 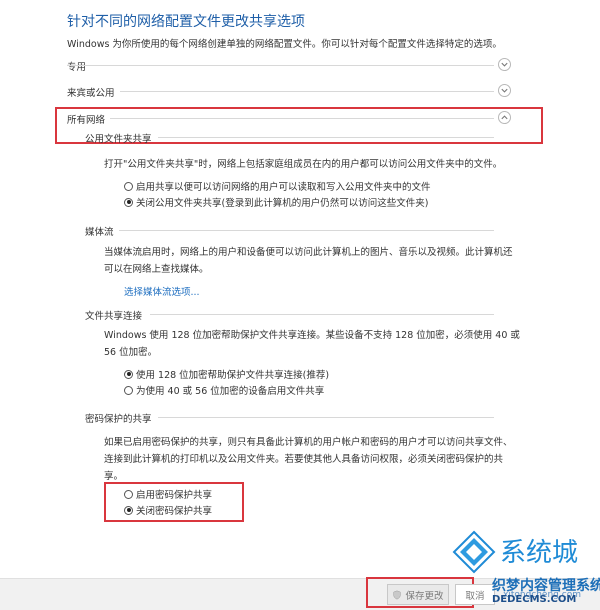 I want to click on encryption-128-radio: 使用 128 位加密帮助保护文件共享连接(推荐), so click(x=226, y=374).